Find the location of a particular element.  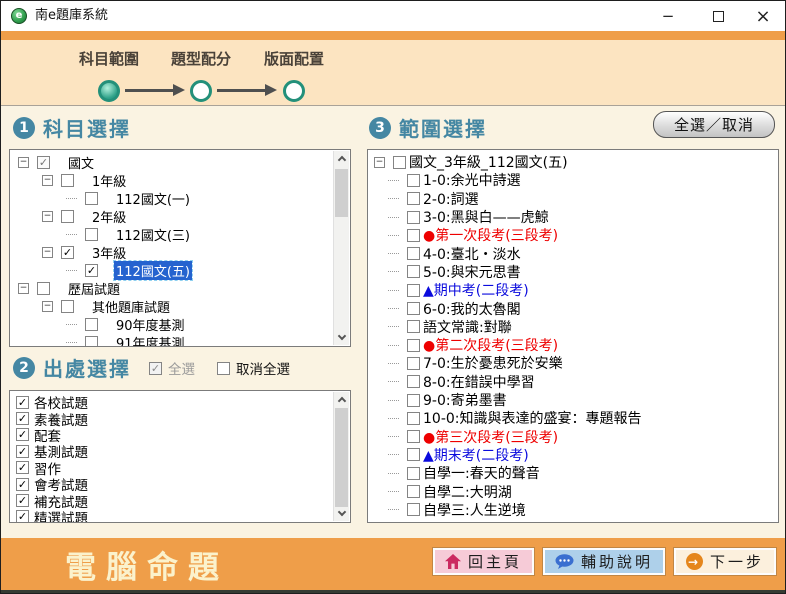

range-tree-item: 自學二:大明湖 is located at coordinates (573, 492).